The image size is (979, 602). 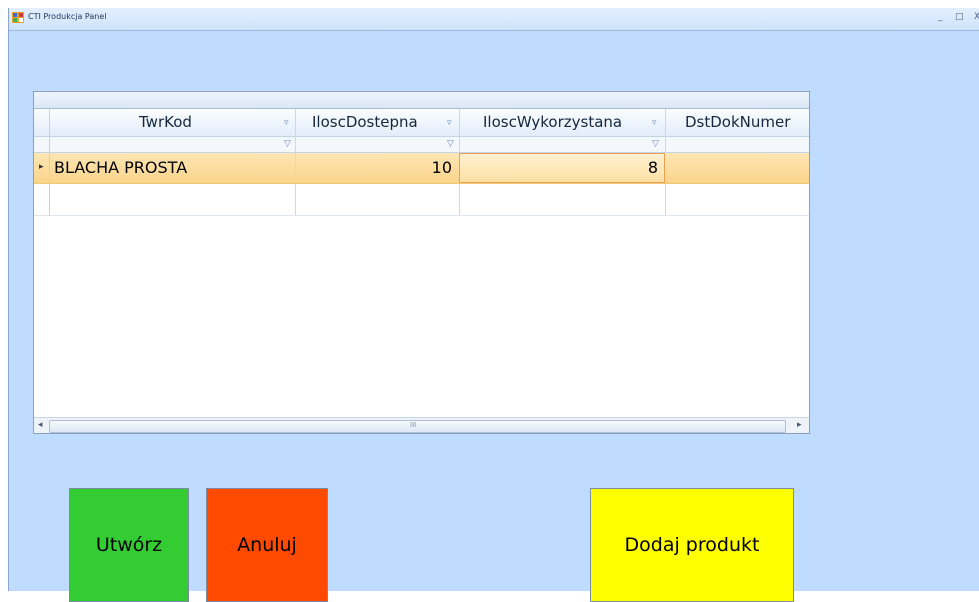 What do you see at coordinates (737, 122) in the screenshot?
I see `column-header-dstdoknumer: DstDokNumer` at bounding box center [737, 122].